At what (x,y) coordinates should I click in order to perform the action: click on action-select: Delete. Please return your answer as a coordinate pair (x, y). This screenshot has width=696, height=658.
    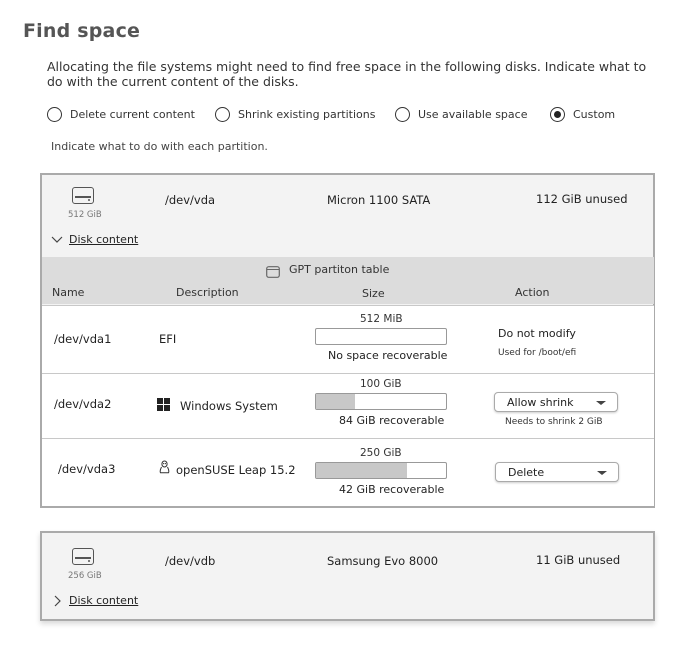
    Looking at the image, I should click on (557, 472).